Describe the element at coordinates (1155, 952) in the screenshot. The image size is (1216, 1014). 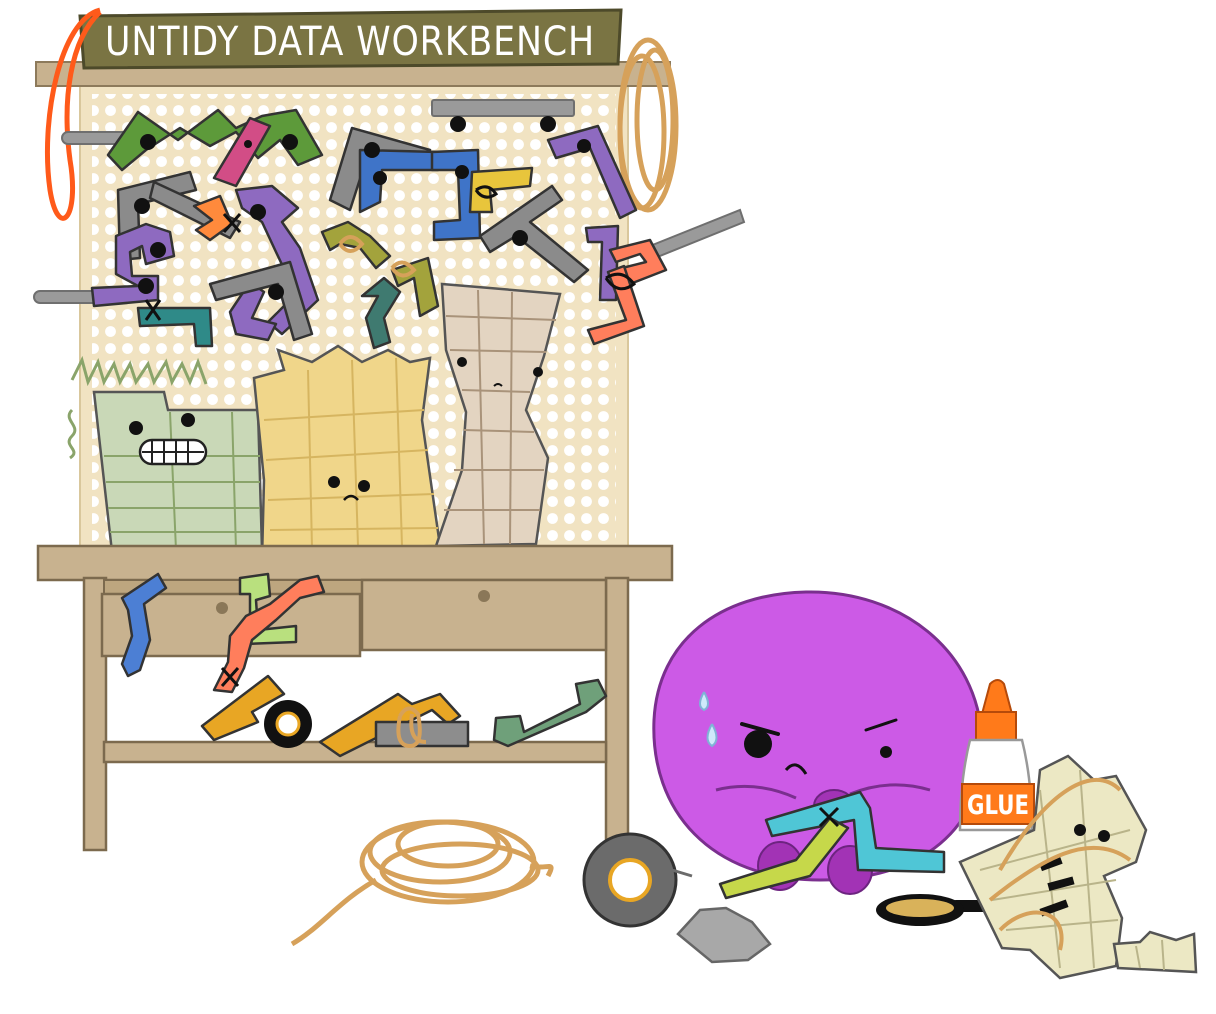
I see `broken-fragment` at that location.